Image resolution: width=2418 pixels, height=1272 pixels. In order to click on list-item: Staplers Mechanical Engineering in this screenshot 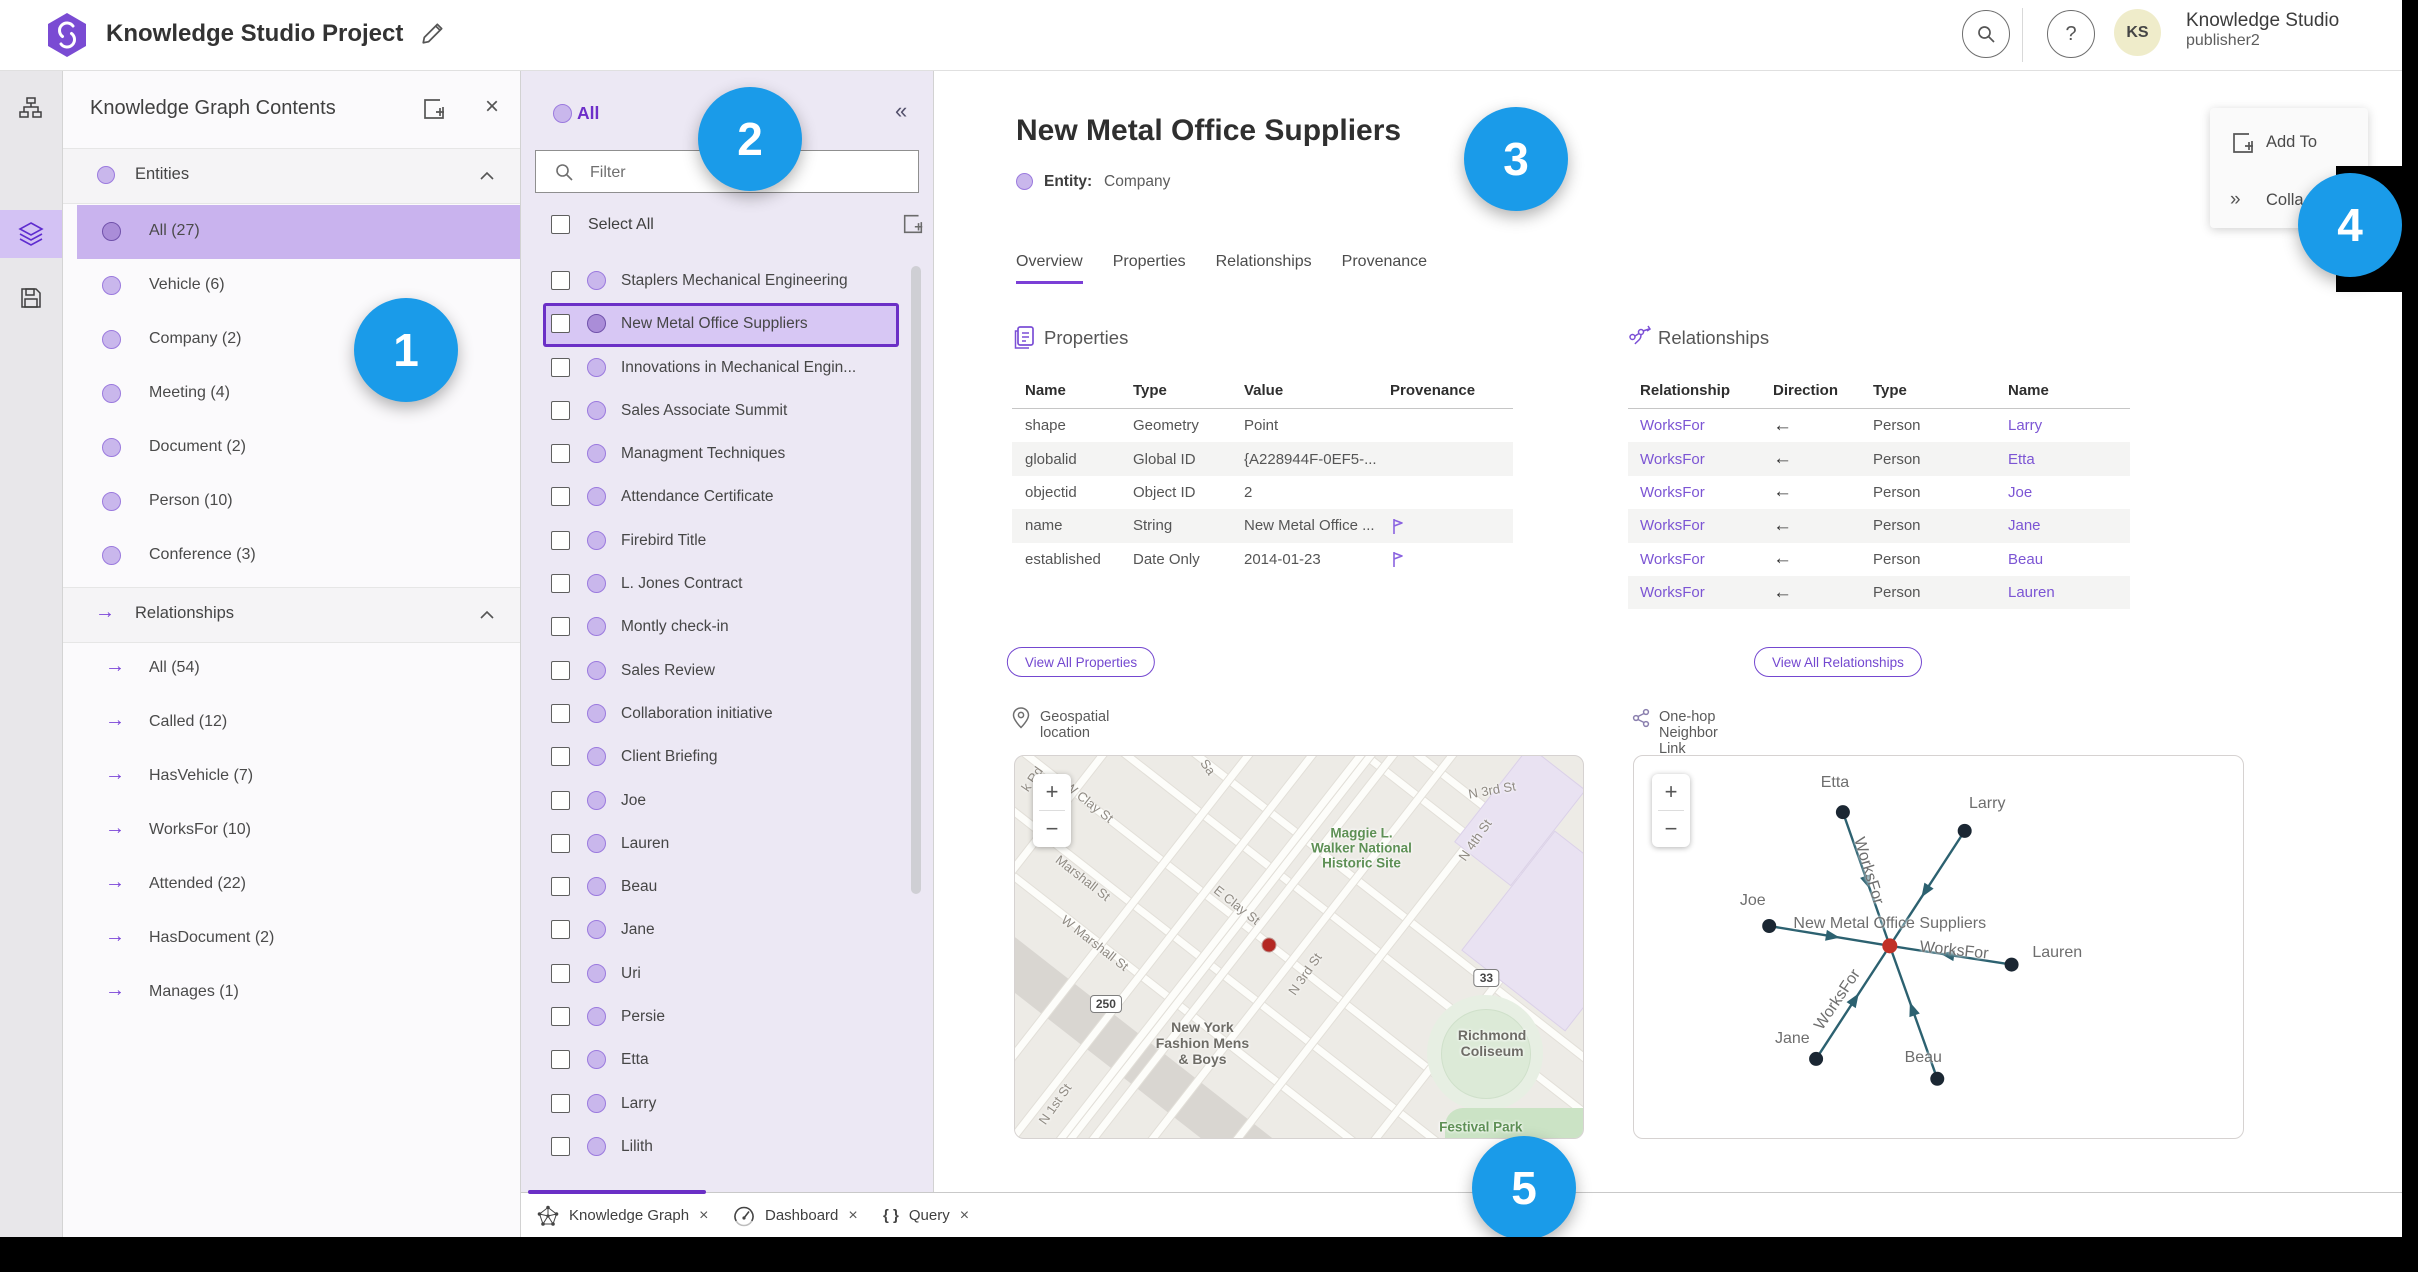, I will do `click(721, 281)`.